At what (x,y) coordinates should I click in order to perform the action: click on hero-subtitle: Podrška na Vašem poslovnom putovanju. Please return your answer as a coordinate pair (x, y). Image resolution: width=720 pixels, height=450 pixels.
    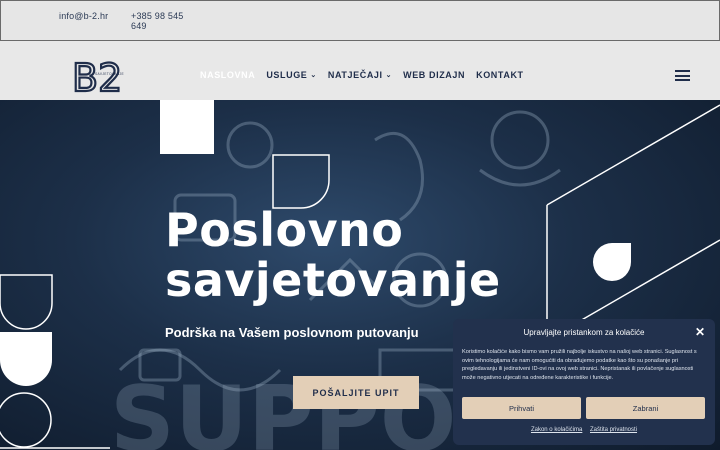
    Looking at the image, I should click on (292, 332).